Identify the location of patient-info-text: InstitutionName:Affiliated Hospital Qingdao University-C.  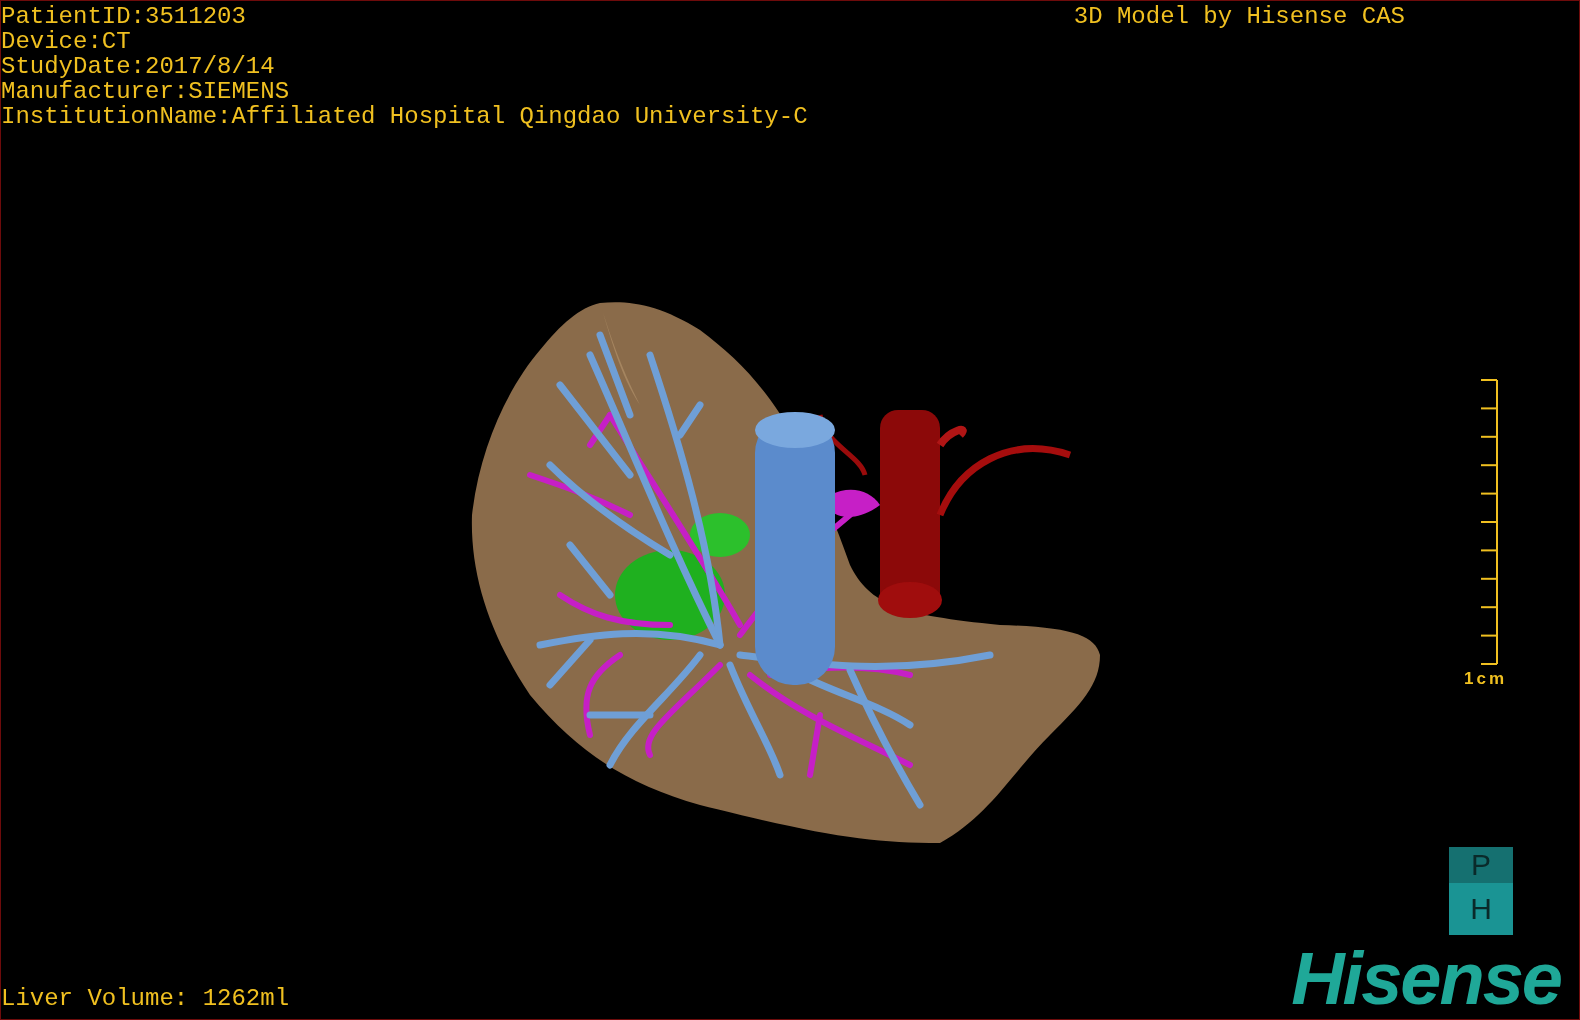
(404, 116).